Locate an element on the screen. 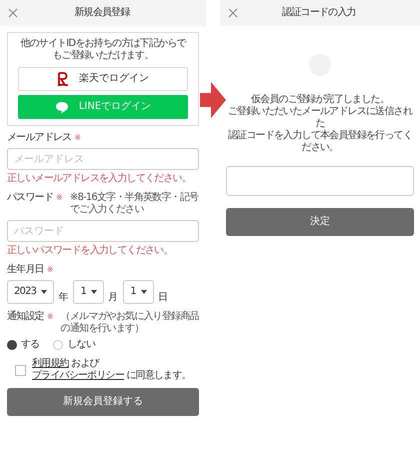  password-field: パスワード is located at coordinates (103, 231).